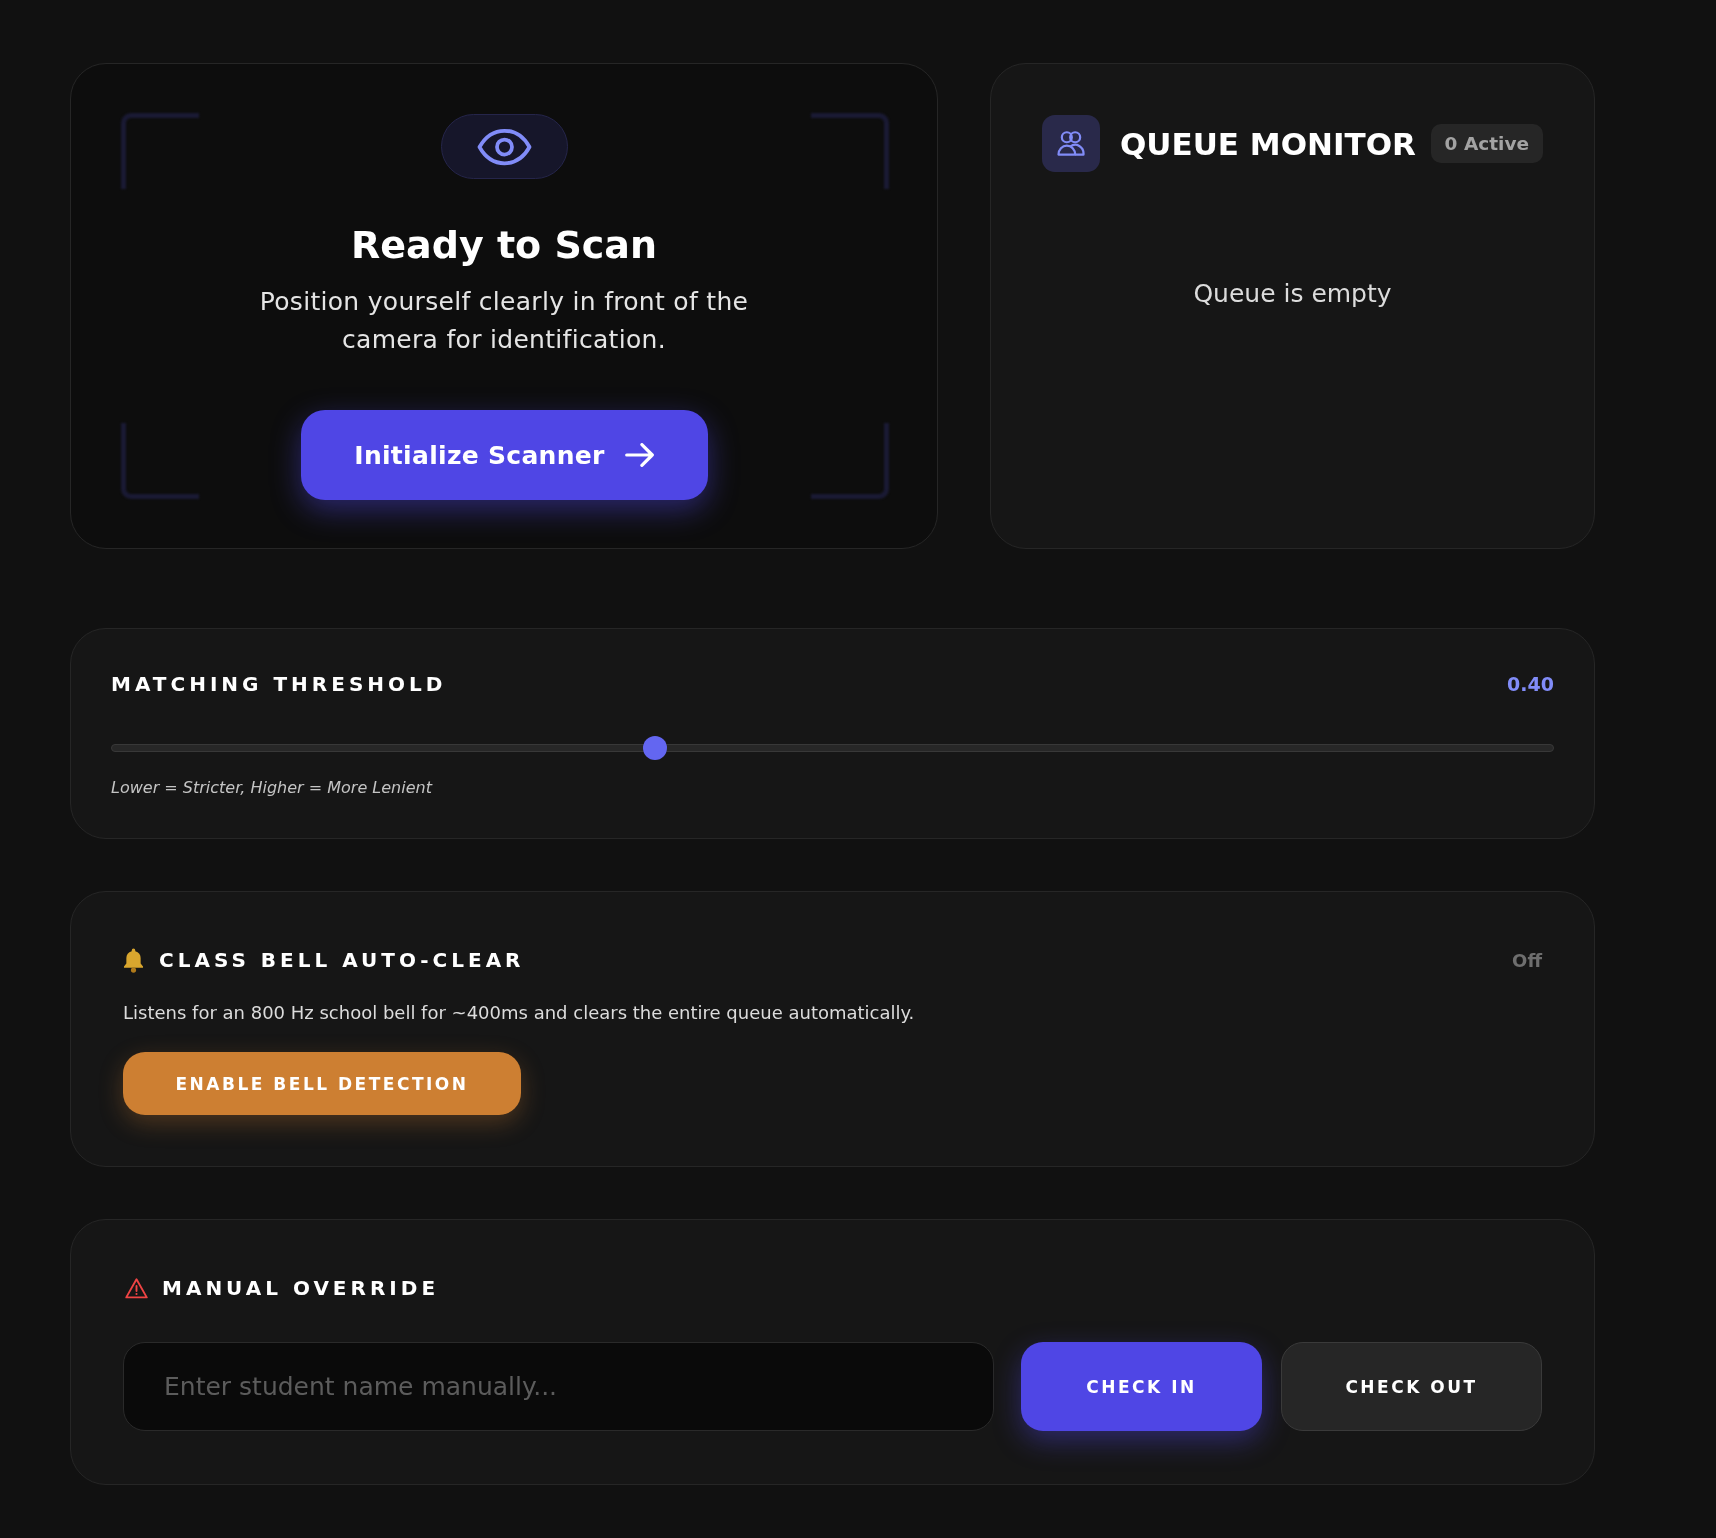  I want to click on manual-override-title: MANUAL OVERRIDE, so click(301, 1288).